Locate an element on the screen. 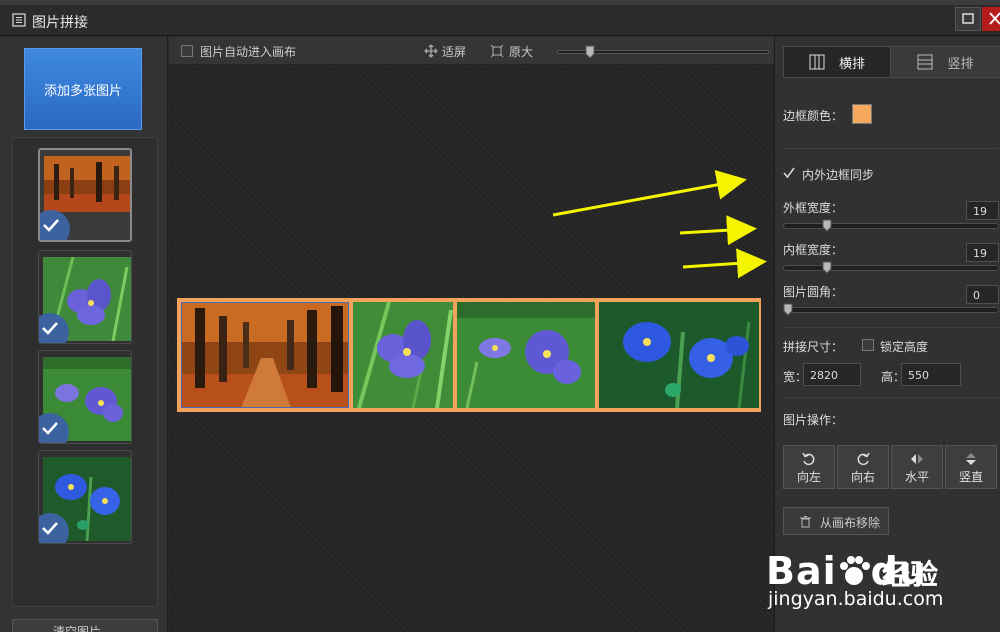 The height and width of the screenshot is (632, 1000). trash-icon is located at coordinates (805, 522).